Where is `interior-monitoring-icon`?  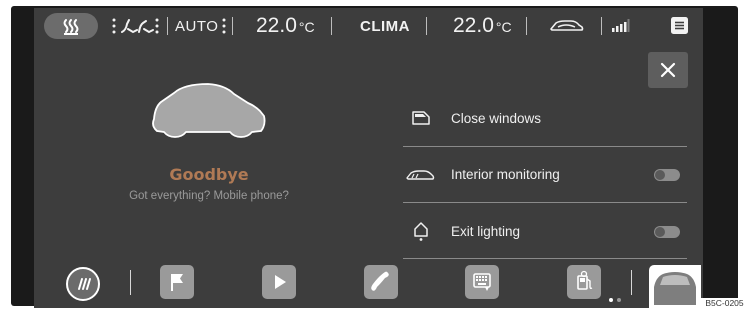
interior-monitoring-icon is located at coordinates (420, 175).